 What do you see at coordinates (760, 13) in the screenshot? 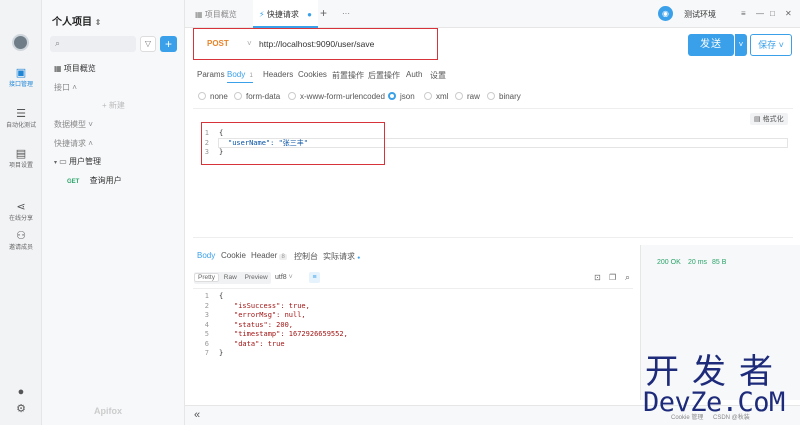
I see `minimize-button: —` at bounding box center [760, 13].